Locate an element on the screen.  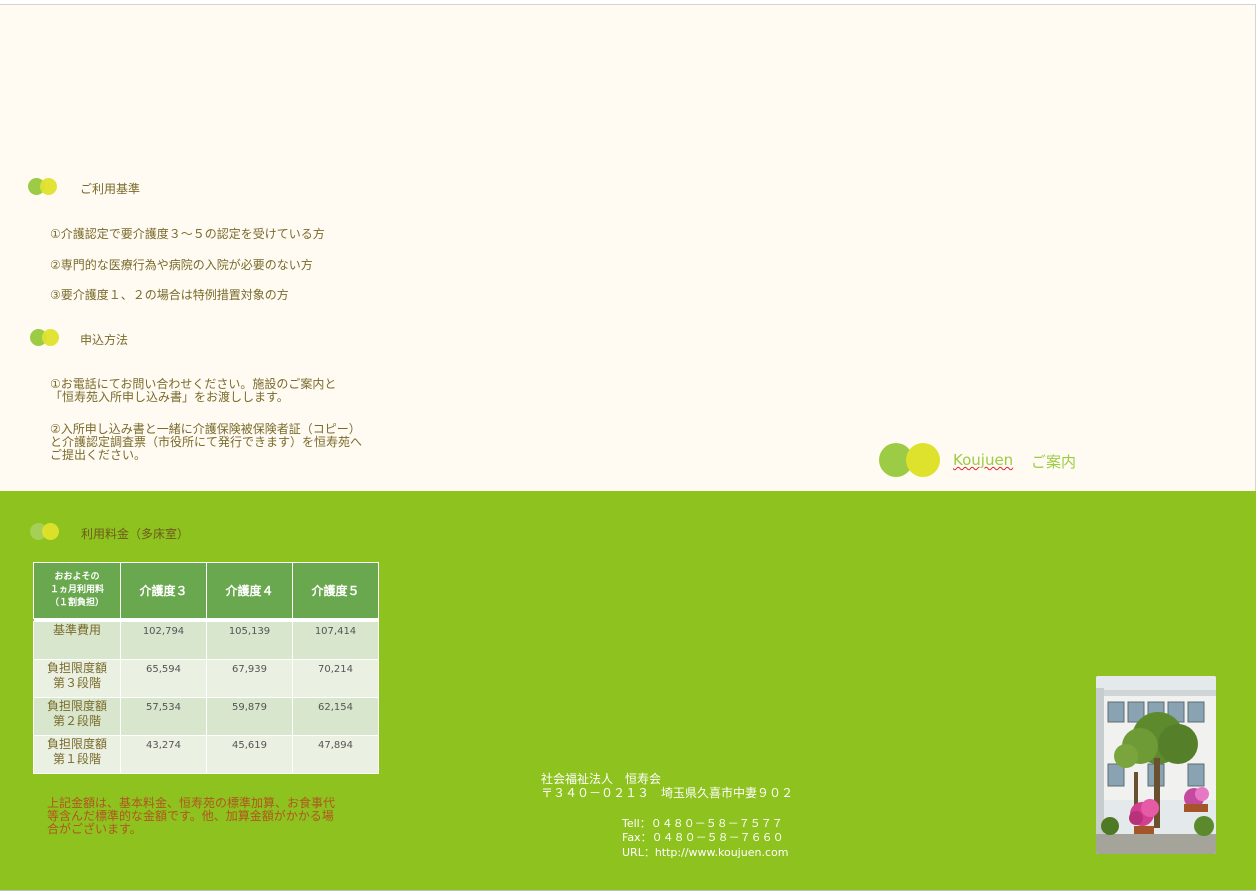
fee-cell: 102,794 is located at coordinates (163, 640).